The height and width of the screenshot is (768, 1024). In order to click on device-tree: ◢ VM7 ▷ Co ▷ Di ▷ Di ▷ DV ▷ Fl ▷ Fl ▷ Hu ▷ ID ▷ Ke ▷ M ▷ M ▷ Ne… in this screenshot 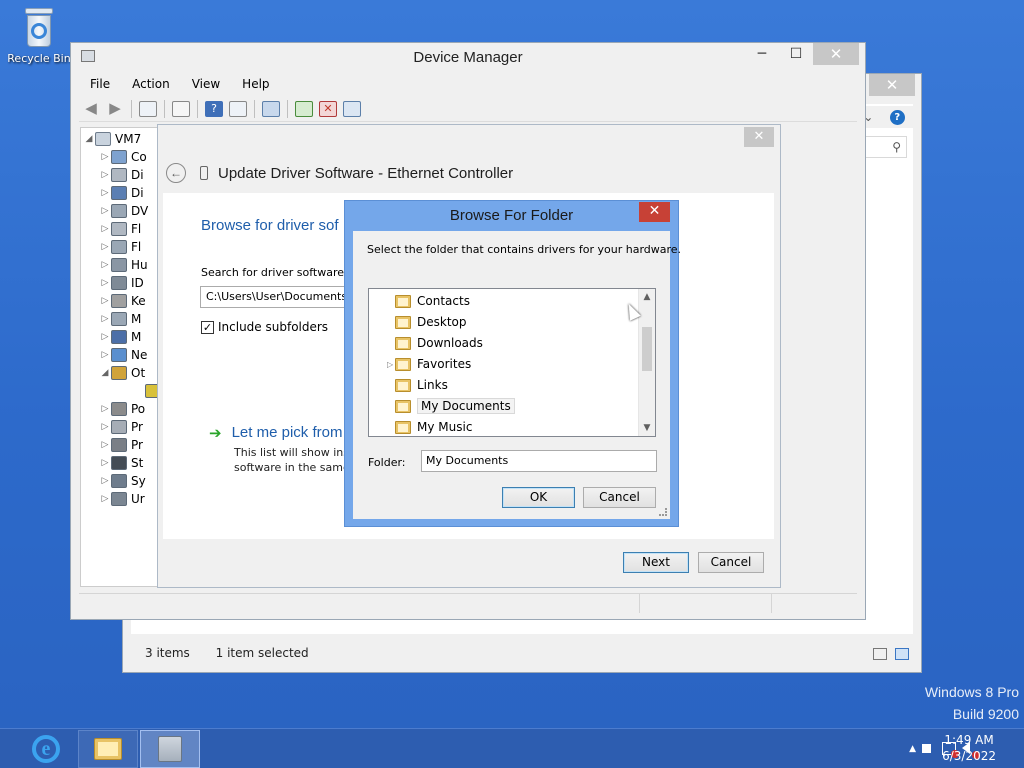, I will do `click(119, 357)`.